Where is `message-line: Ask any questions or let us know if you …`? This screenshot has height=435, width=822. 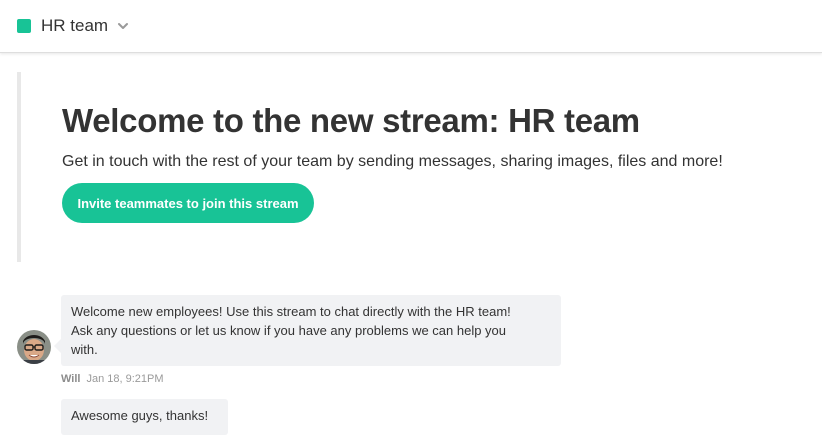
message-line: Ask any questions or let us know if you … is located at coordinates (289, 330).